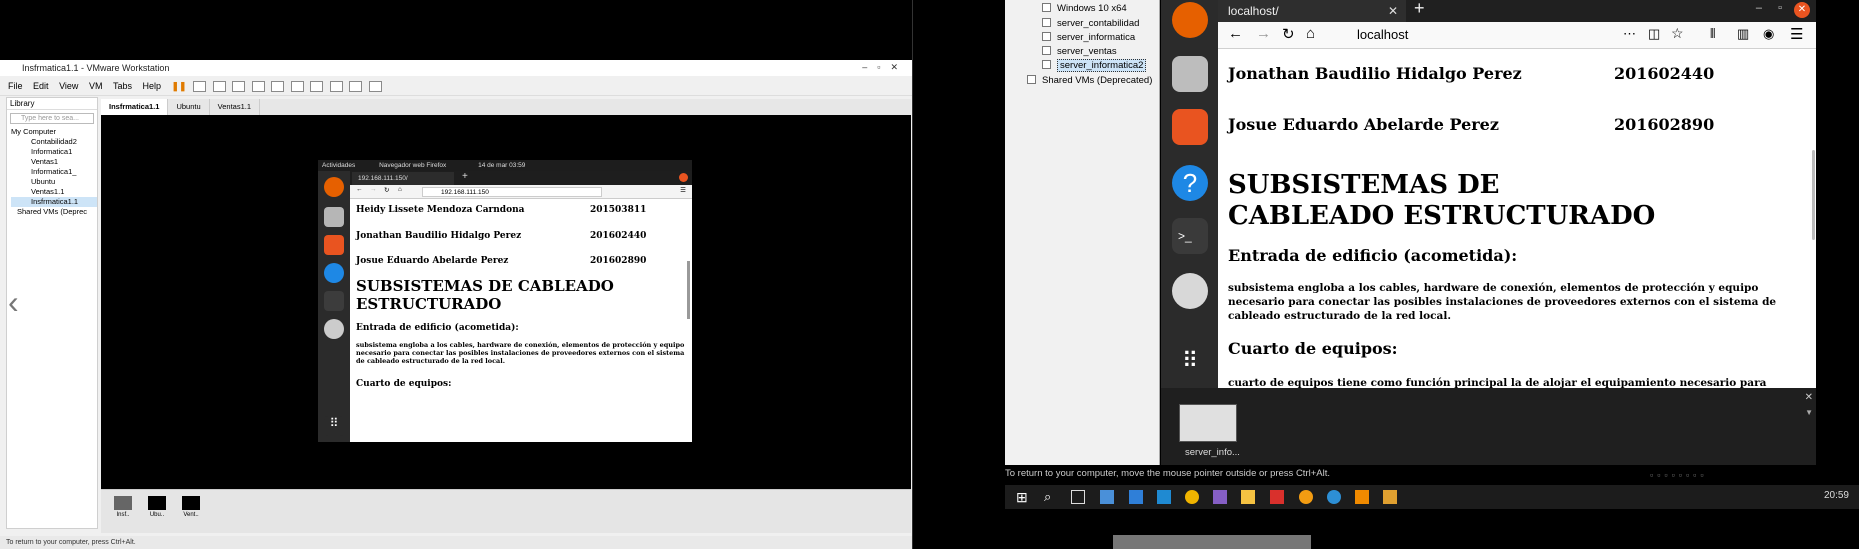 This screenshot has height=549, width=1859. What do you see at coordinates (54, 162) in the screenshot?
I see `tree-vm: Ventas1` at bounding box center [54, 162].